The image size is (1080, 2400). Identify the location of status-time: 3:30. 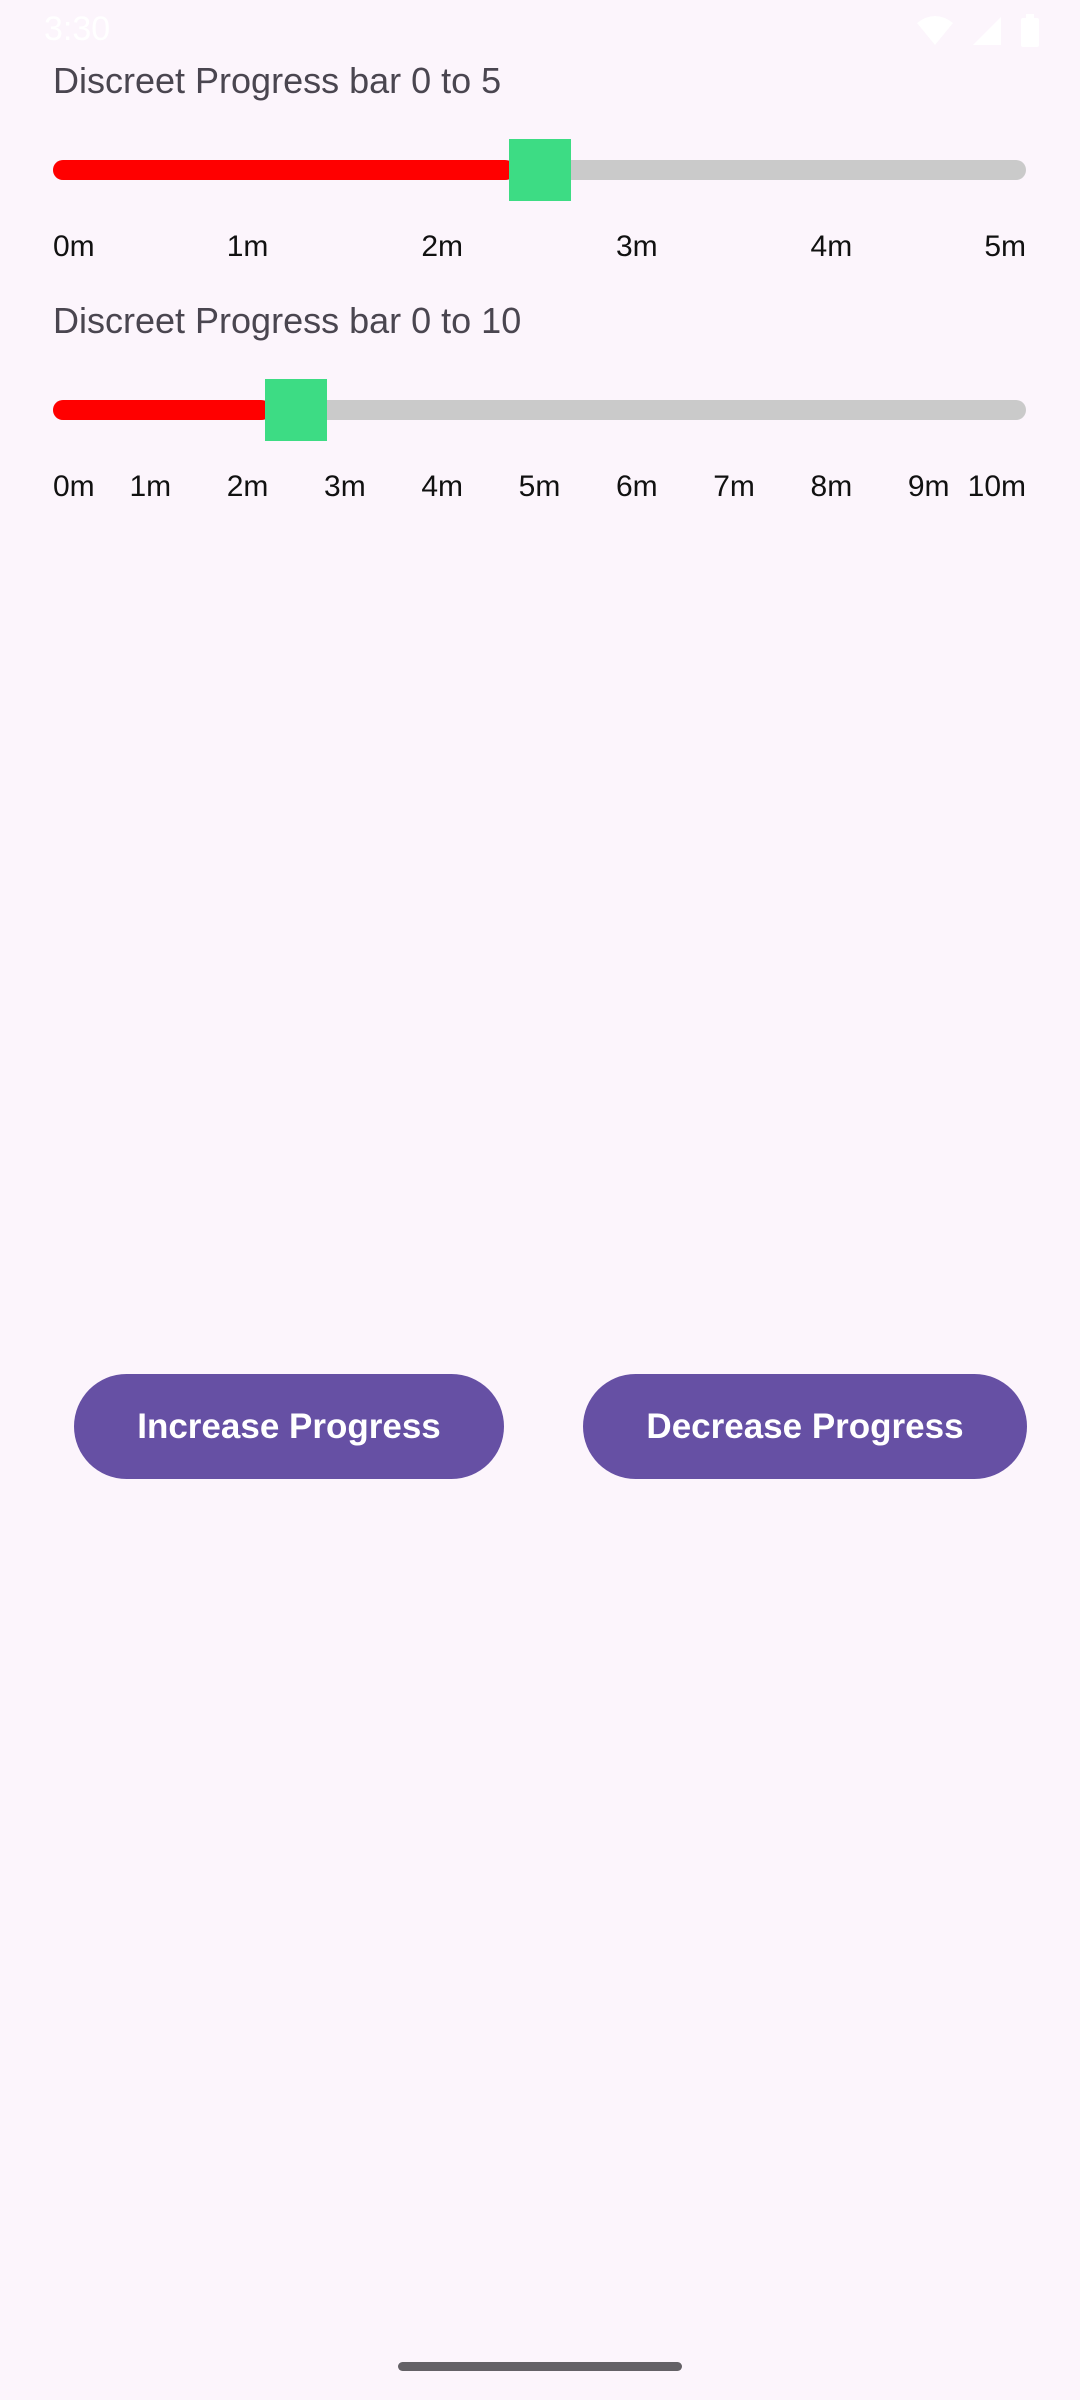
(77, 29).